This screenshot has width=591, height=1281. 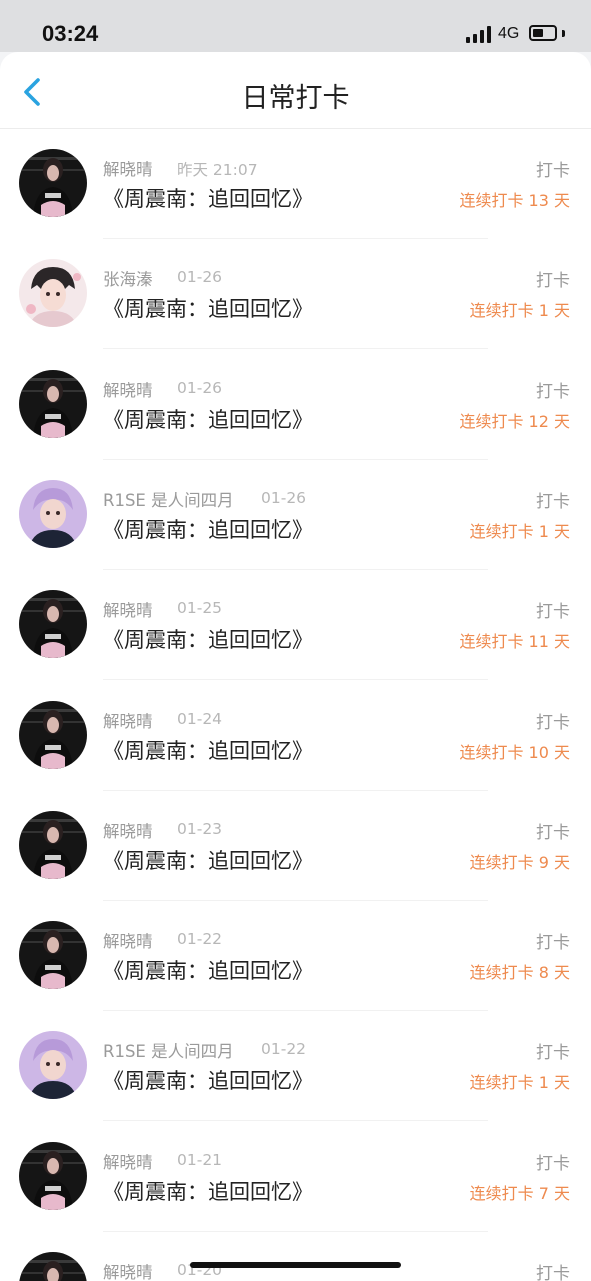 I want to click on list-item: R1SE 是人间四月 01-26 《周震南：追回回忆》 打卡连续打卡 1 天, so click(x=295, y=515).